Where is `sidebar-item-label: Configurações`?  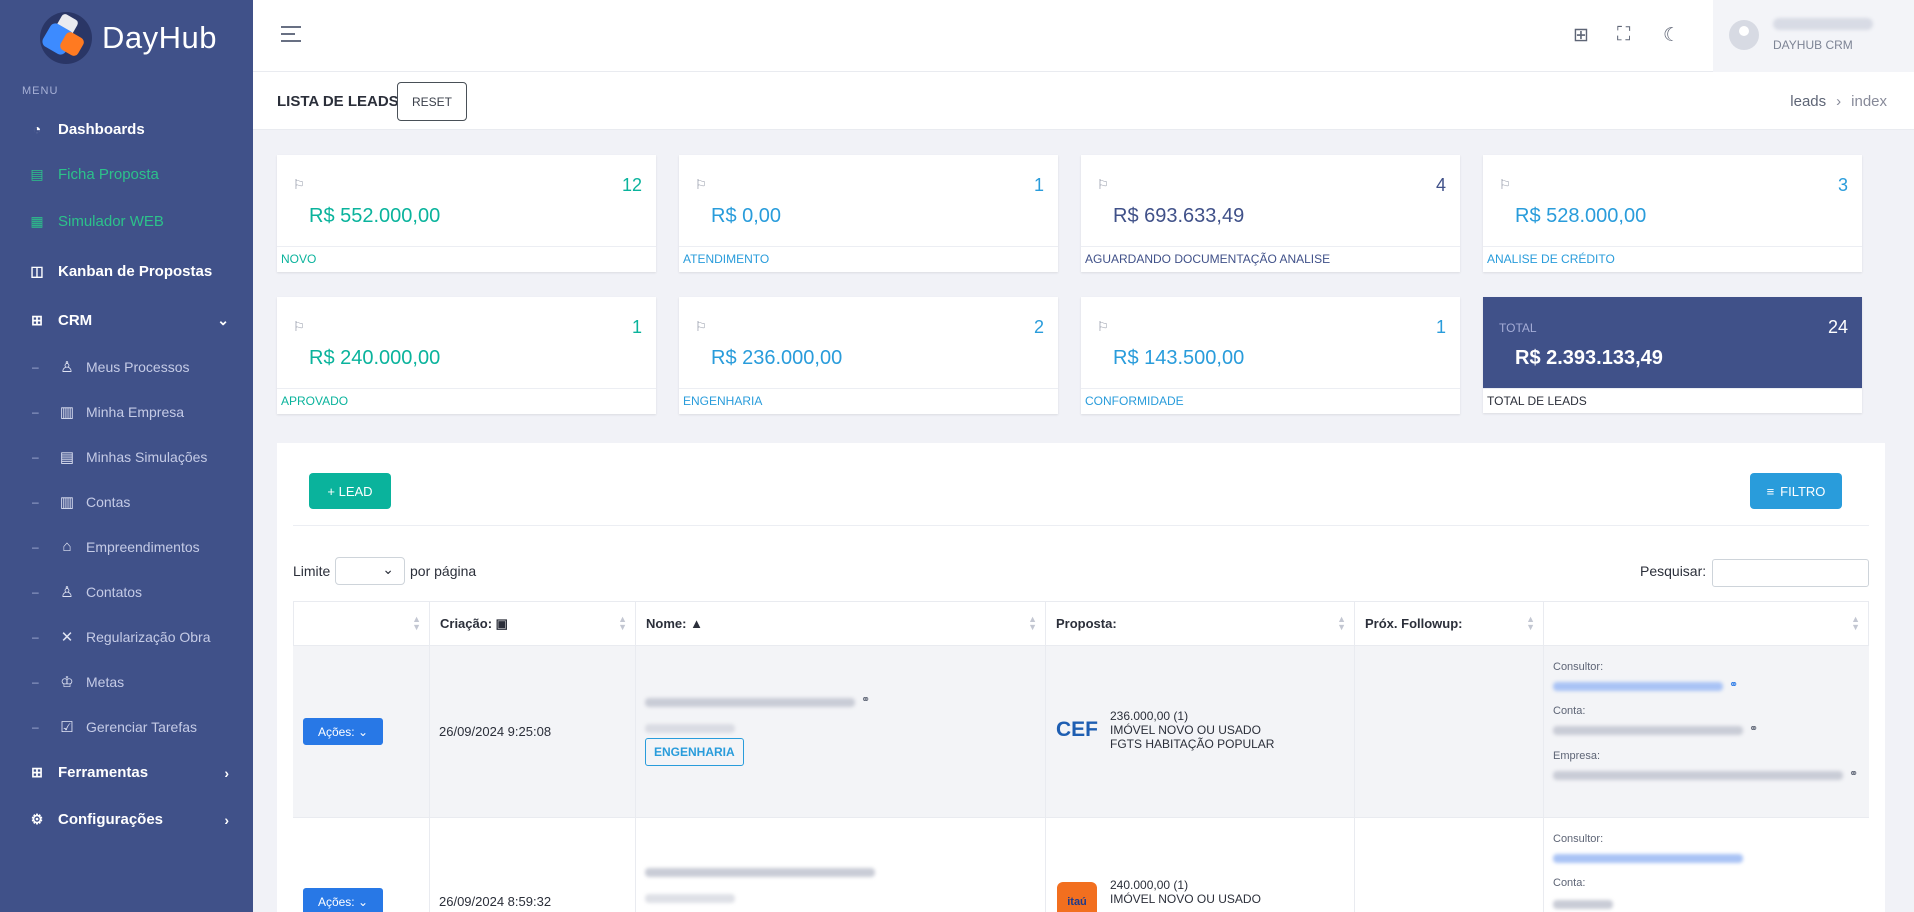 sidebar-item-label: Configurações is located at coordinates (111, 819).